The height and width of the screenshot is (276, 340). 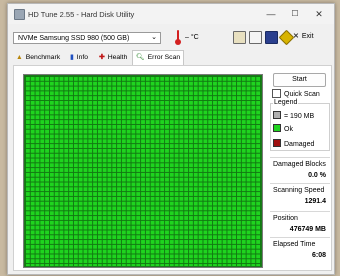 I want to click on legend-ok: Ok, so click(x=283, y=128).